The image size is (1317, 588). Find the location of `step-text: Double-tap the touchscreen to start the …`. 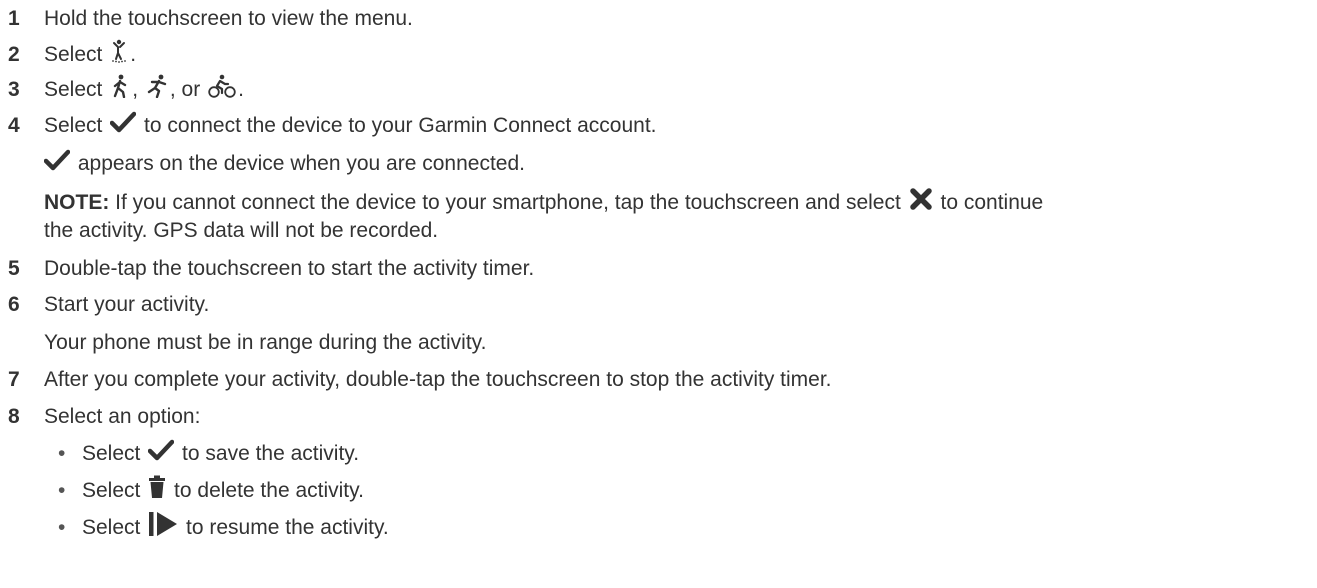

step-text: Double-tap the touchscreen to start the … is located at coordinates (289, 268).